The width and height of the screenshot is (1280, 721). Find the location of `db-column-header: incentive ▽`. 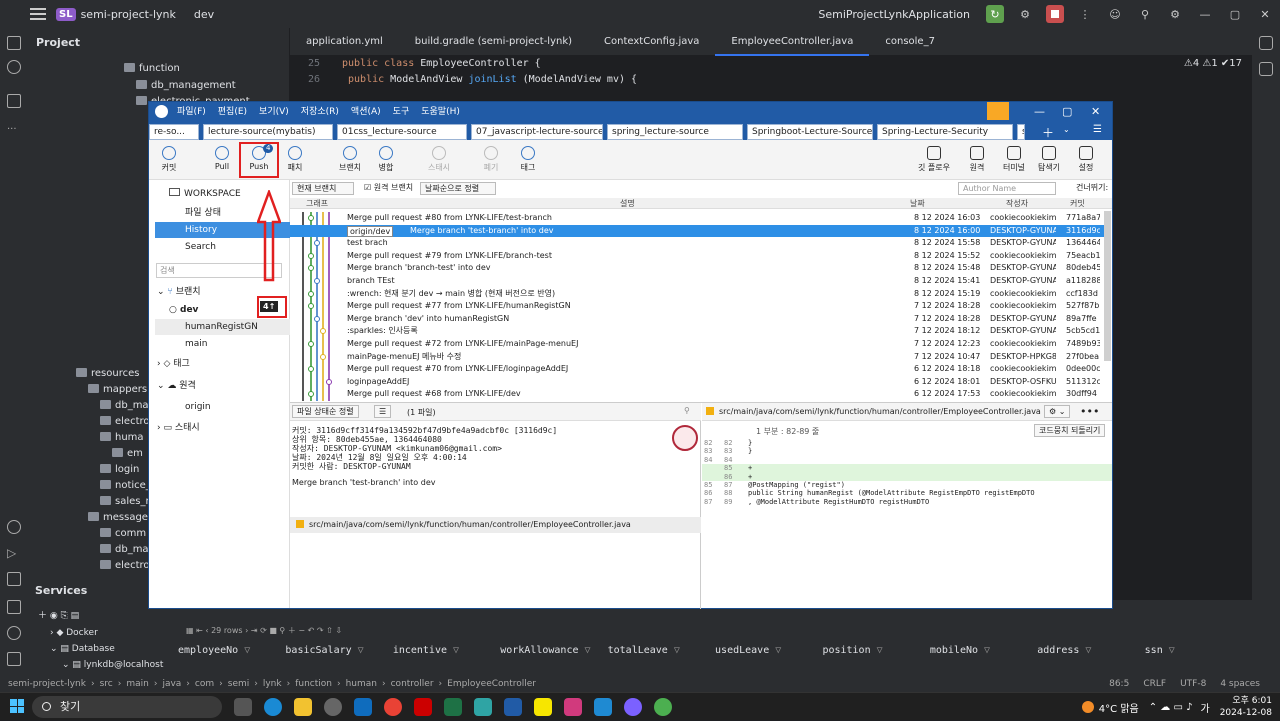

db-column-header: incentive ▽ is located at coordinates (446, 653).